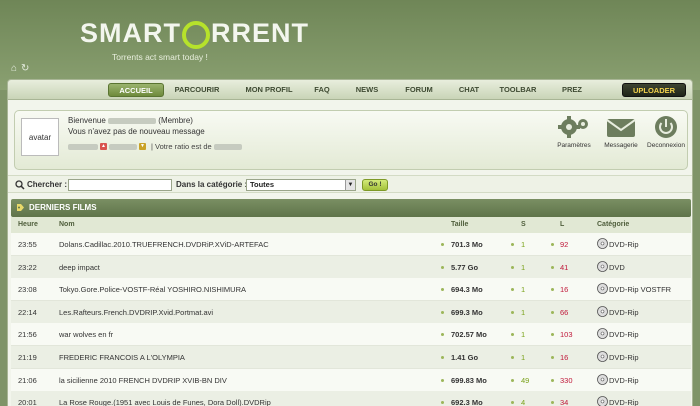 This screenshot has height=406, width=700. What do you see at coordinates (47, 184) in the screenshot?
I see `search-label: Chercher :` at bounding box center [47, 184].